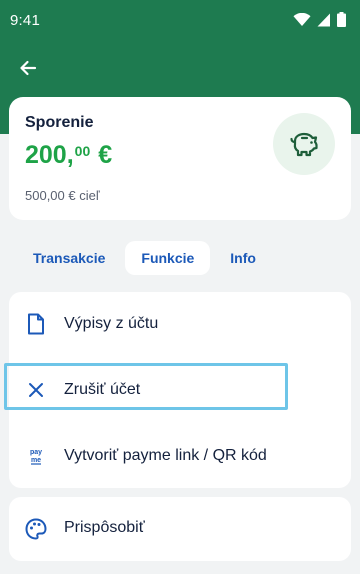 The width and height of the screenshot is (360, 574). What do you see at coordinates (25, 20) in the screenshot?
I see `status-time: 9:41` at bounding box center [25, 20].